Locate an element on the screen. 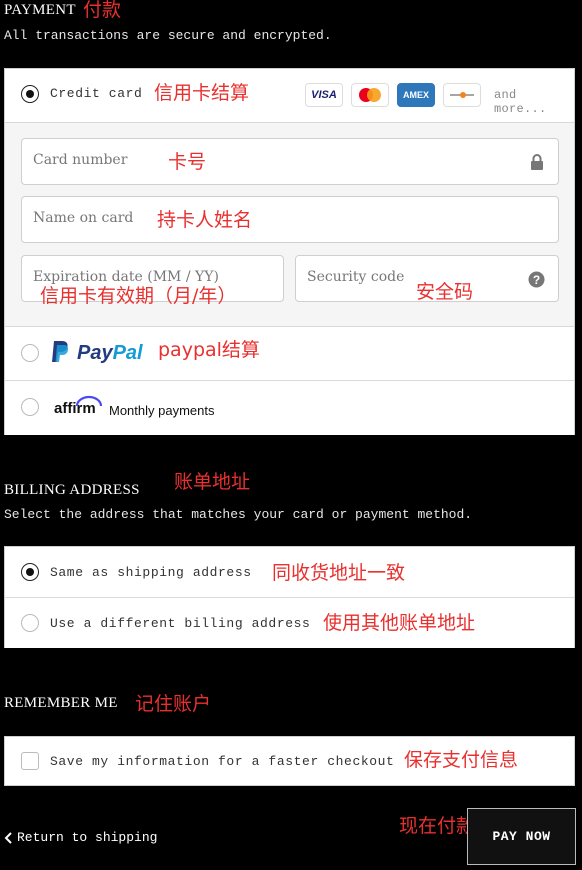 This screenshot has width=582, height=870. expiration-date-note: 信用卡有效期（月/年） is located at coordinates (138, 296).